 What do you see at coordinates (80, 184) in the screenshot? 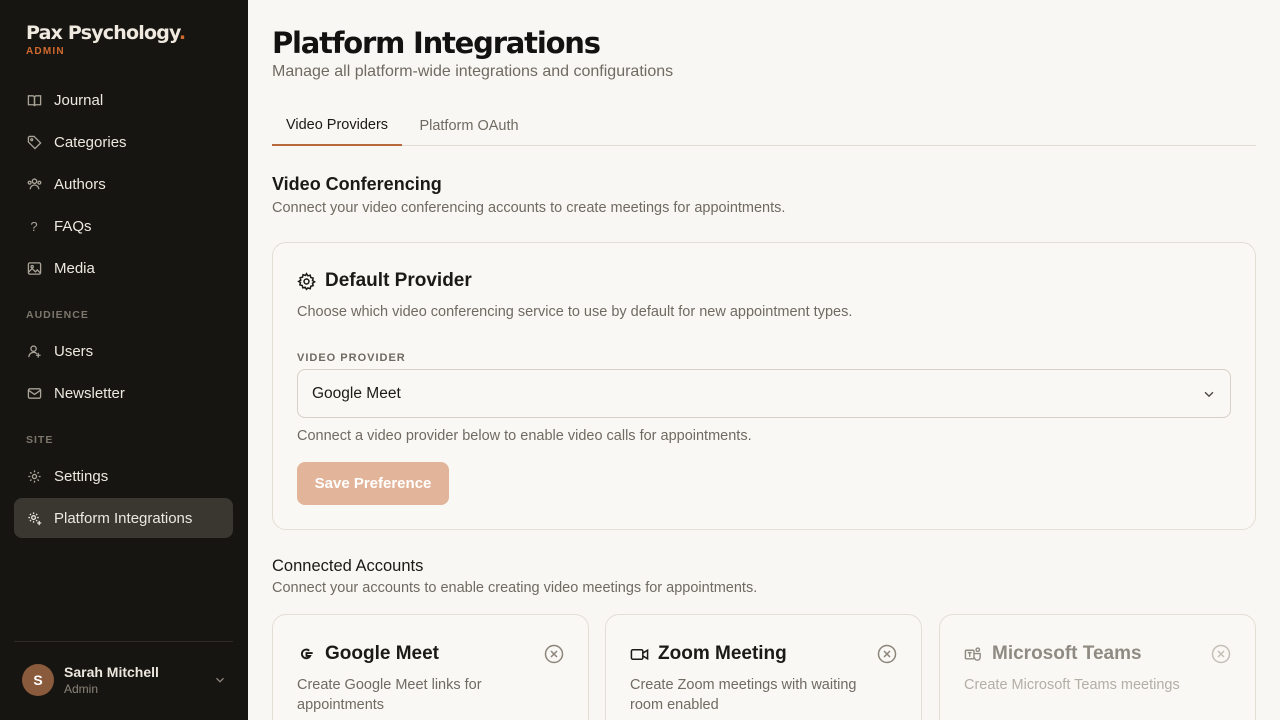
I see `sidebar-item-label: Authors` at bounding box center [80, 184].